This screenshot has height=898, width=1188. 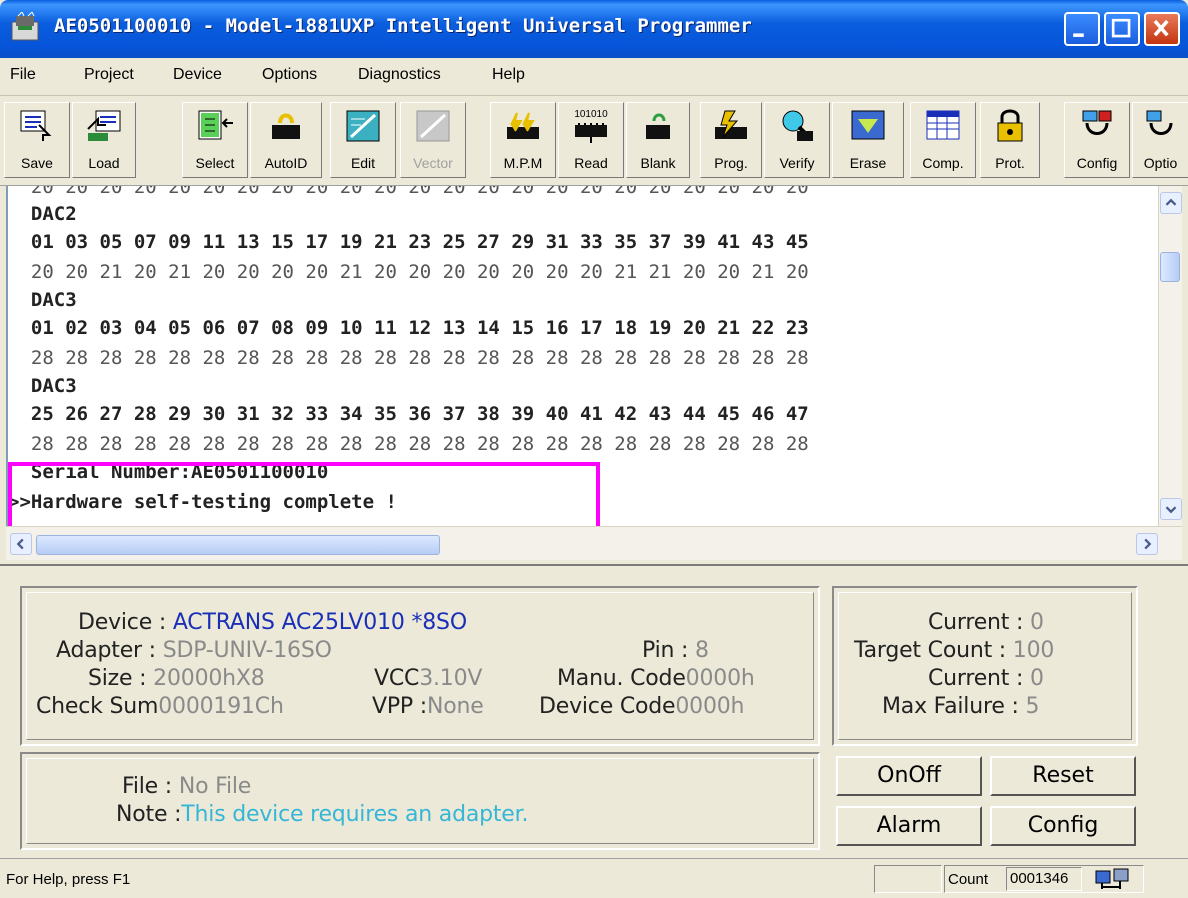 I want to click on protect-button: Prot., so click(x=1010, y=140).